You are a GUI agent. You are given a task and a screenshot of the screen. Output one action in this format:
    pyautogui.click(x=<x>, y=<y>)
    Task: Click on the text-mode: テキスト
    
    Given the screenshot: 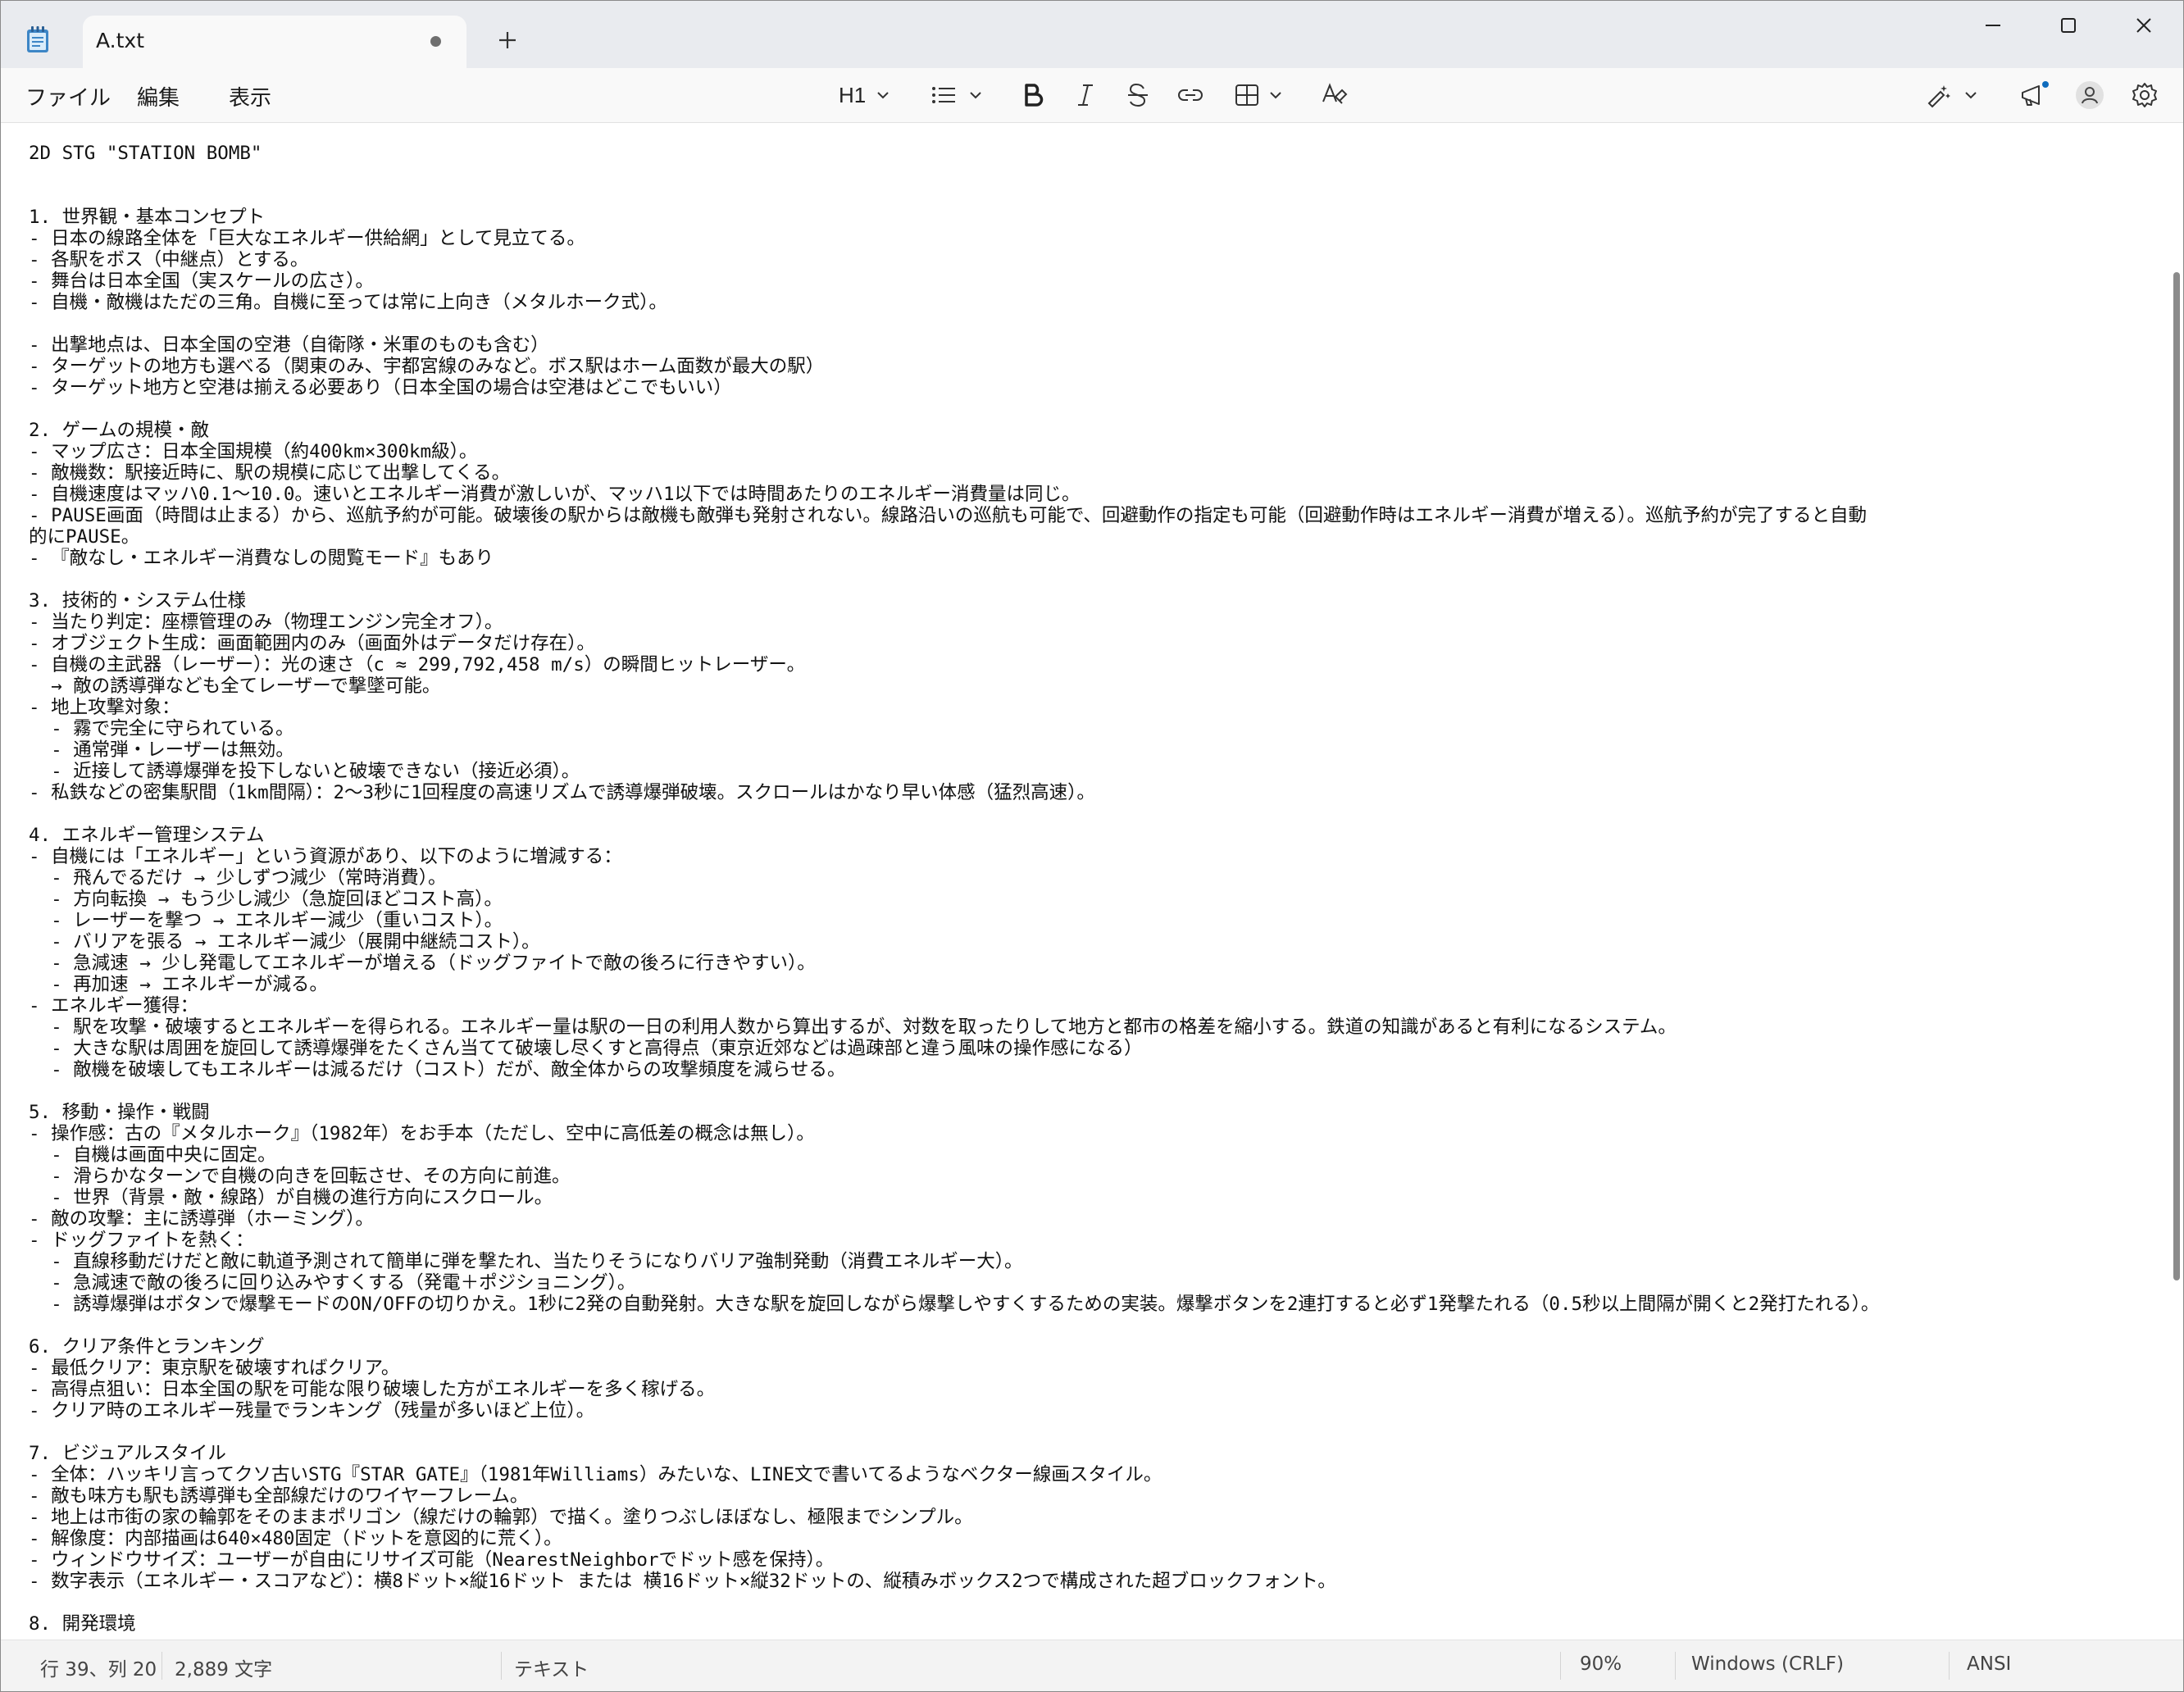 What is the action you would take?
    pyautogui.click(x=551, y=1667)
    